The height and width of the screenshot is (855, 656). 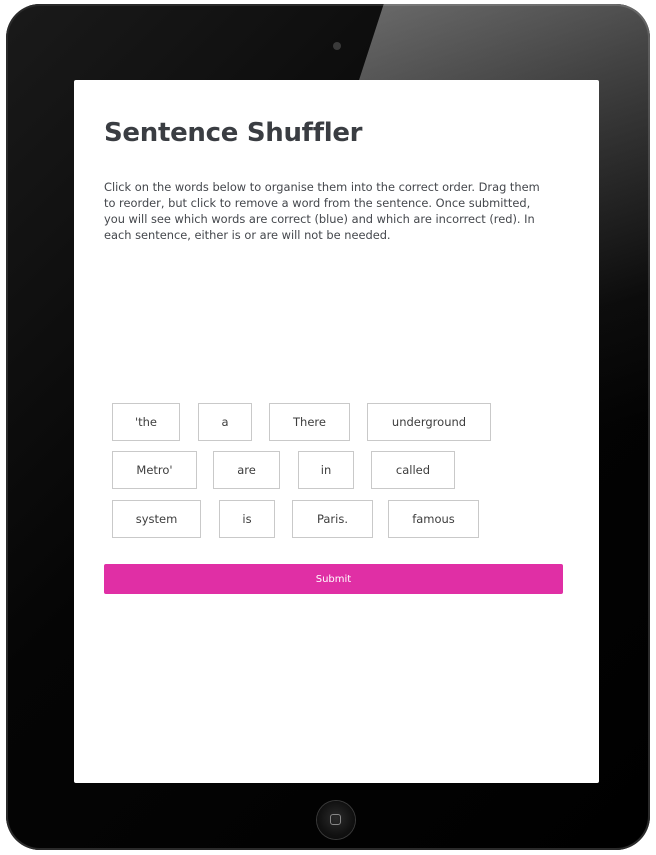 I want to click on word-tile: a, so click(x=225, y=422).